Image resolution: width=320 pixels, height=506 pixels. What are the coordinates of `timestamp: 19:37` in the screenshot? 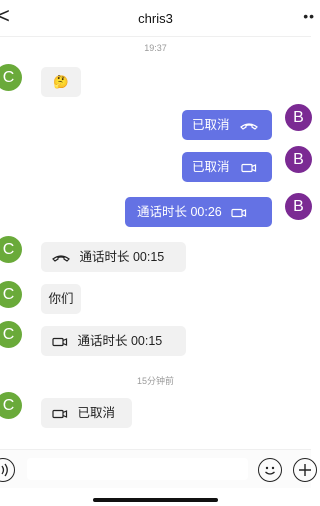 It's located at (155, 48).